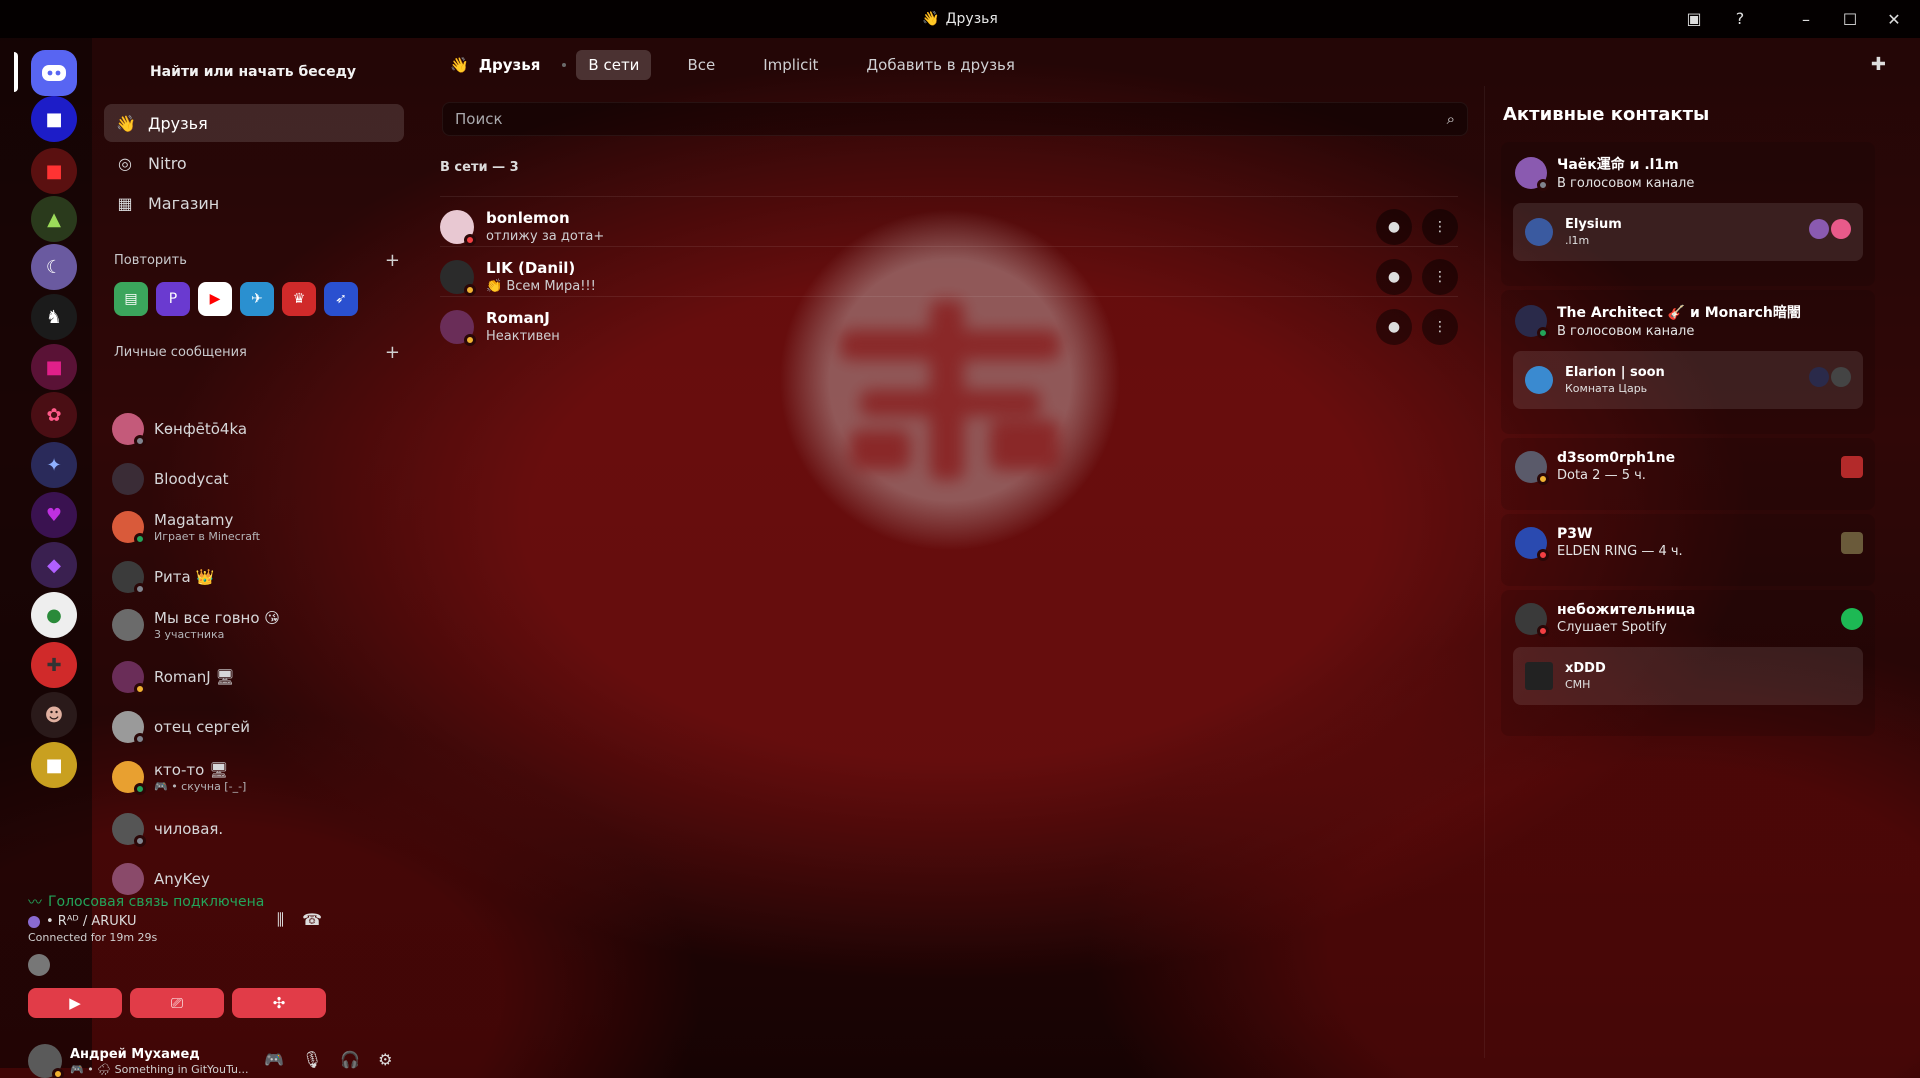 The width and height of the screenshot is (1920, 1078). I want to click on recent-app-icon: ▤, so click(131, 299).